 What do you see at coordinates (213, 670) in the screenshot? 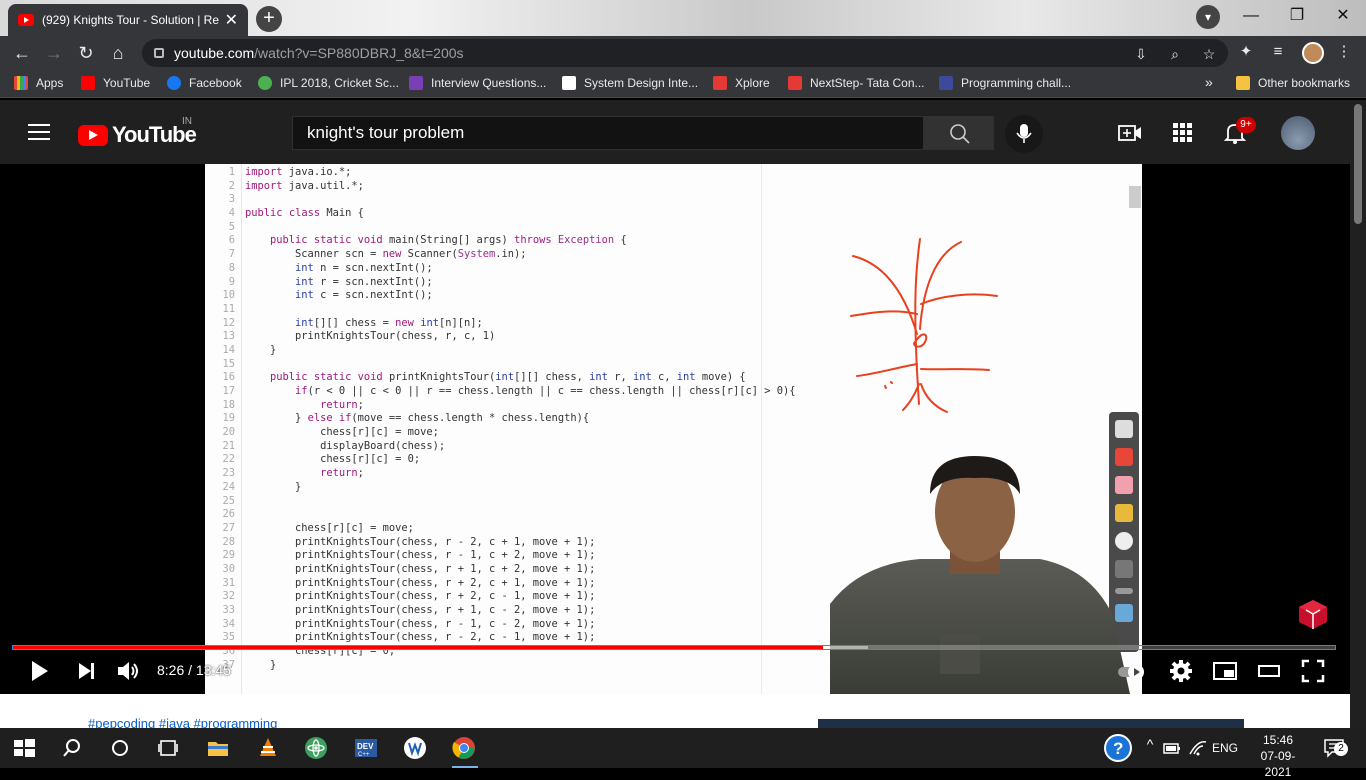
I see `duration: 13:45` at bounding box center [213, 670].